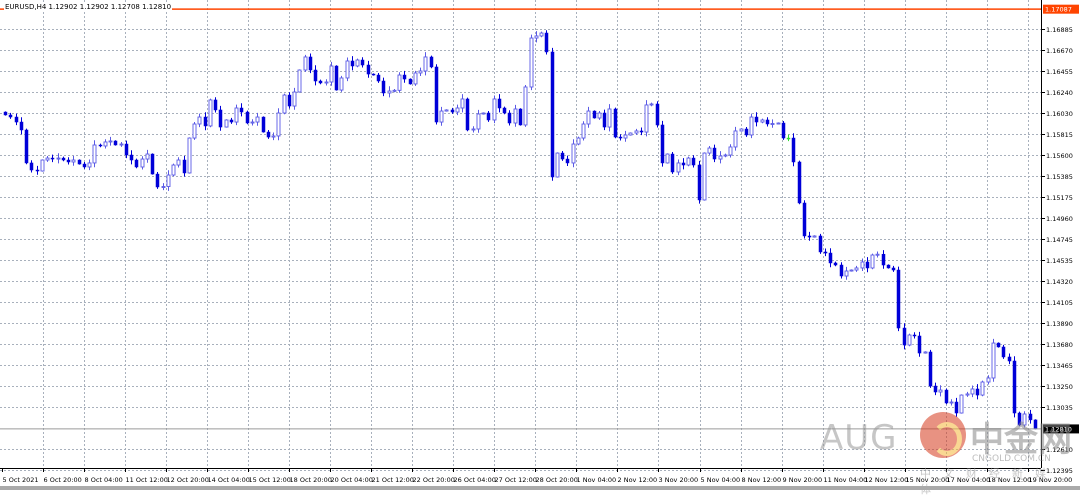 The width and height of the screenshot is (1080, 497). I want to click on y-tick-label: 1.15600, so click(1059, 156).